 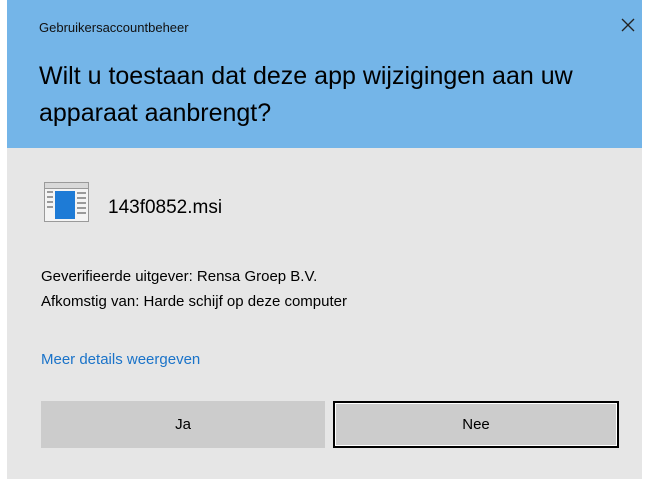 I want to click on publisher-text: Geverifieerde uitgever: Rensa Groep B.V., so click(x=179, y=276).